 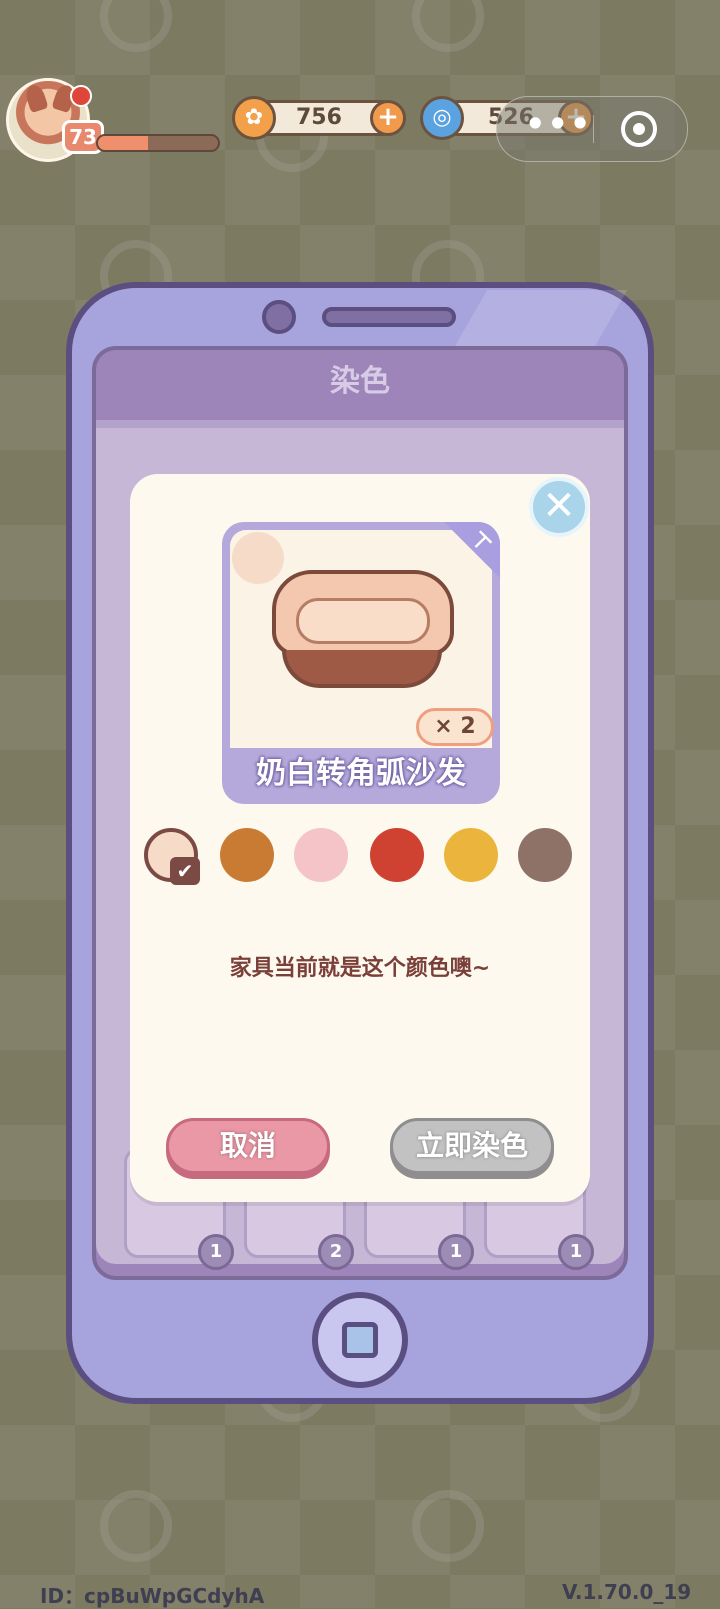 I want to click on phone-camera-icon, so click(x=279, y=317).